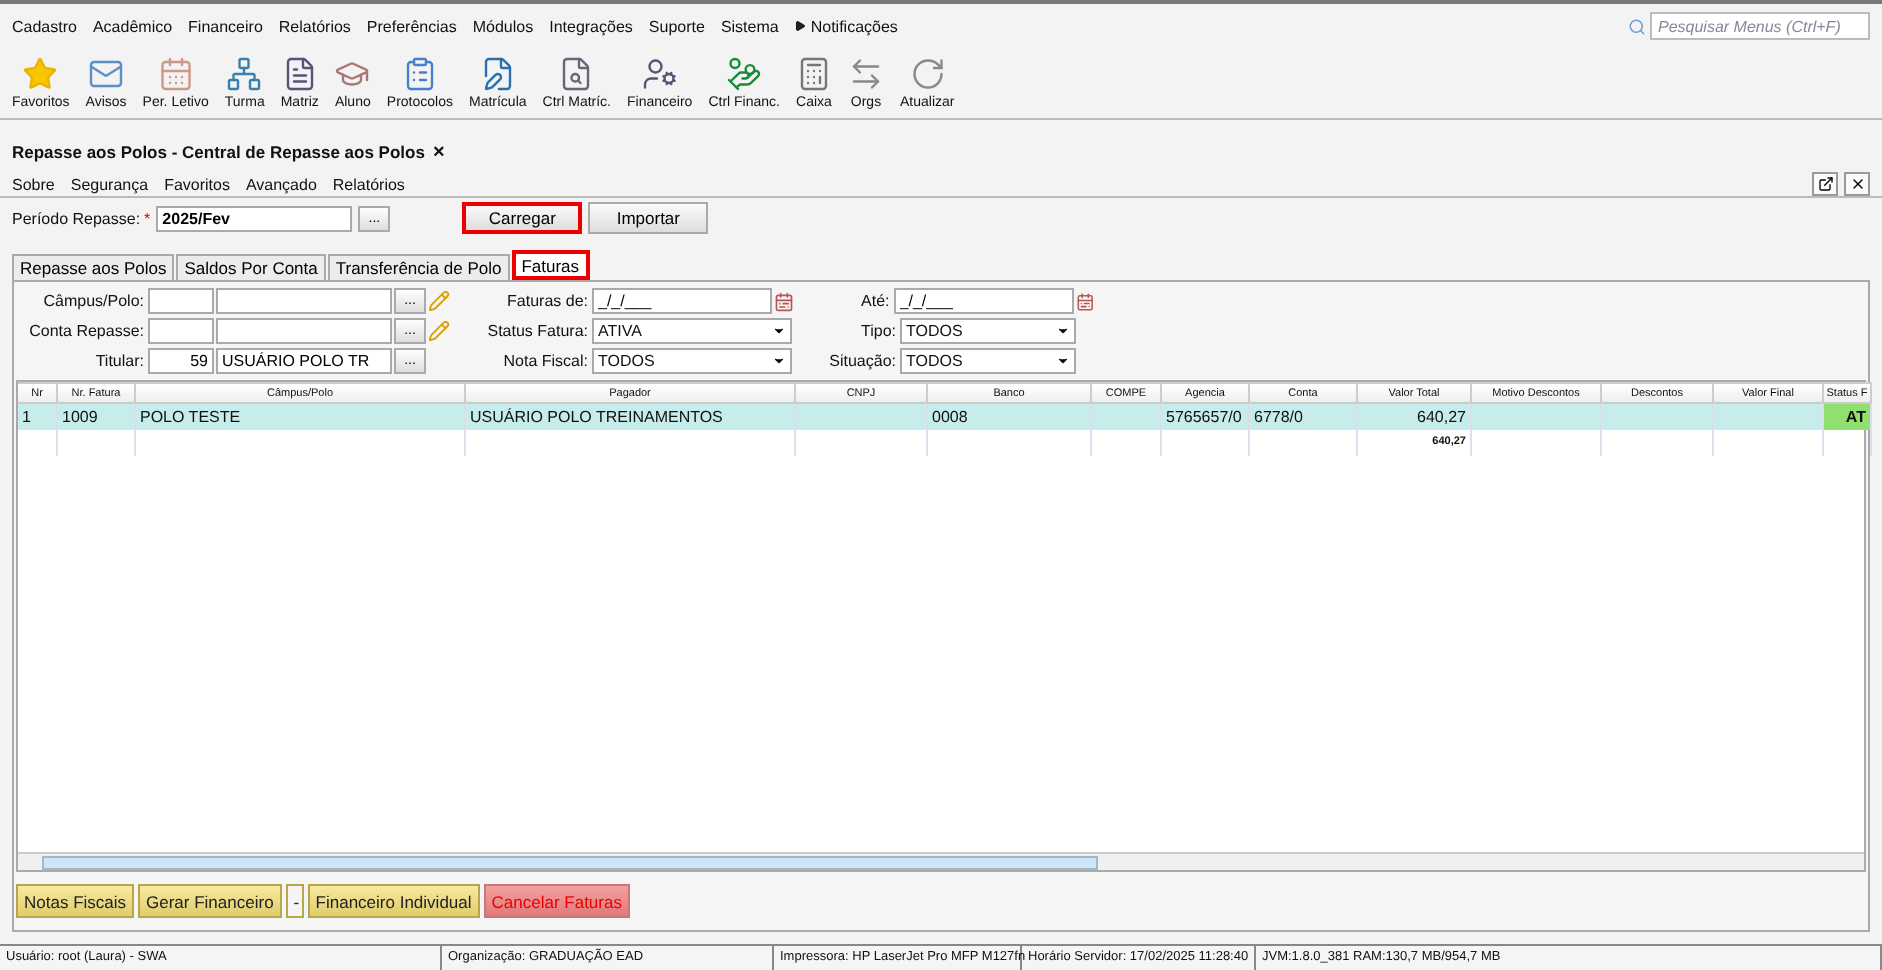 The width and height of the screenshot is (1882, 970). Describe the element at coordinates (93, 267) in the screenshot. I see `tab: Repasse aos Polos` at that location.